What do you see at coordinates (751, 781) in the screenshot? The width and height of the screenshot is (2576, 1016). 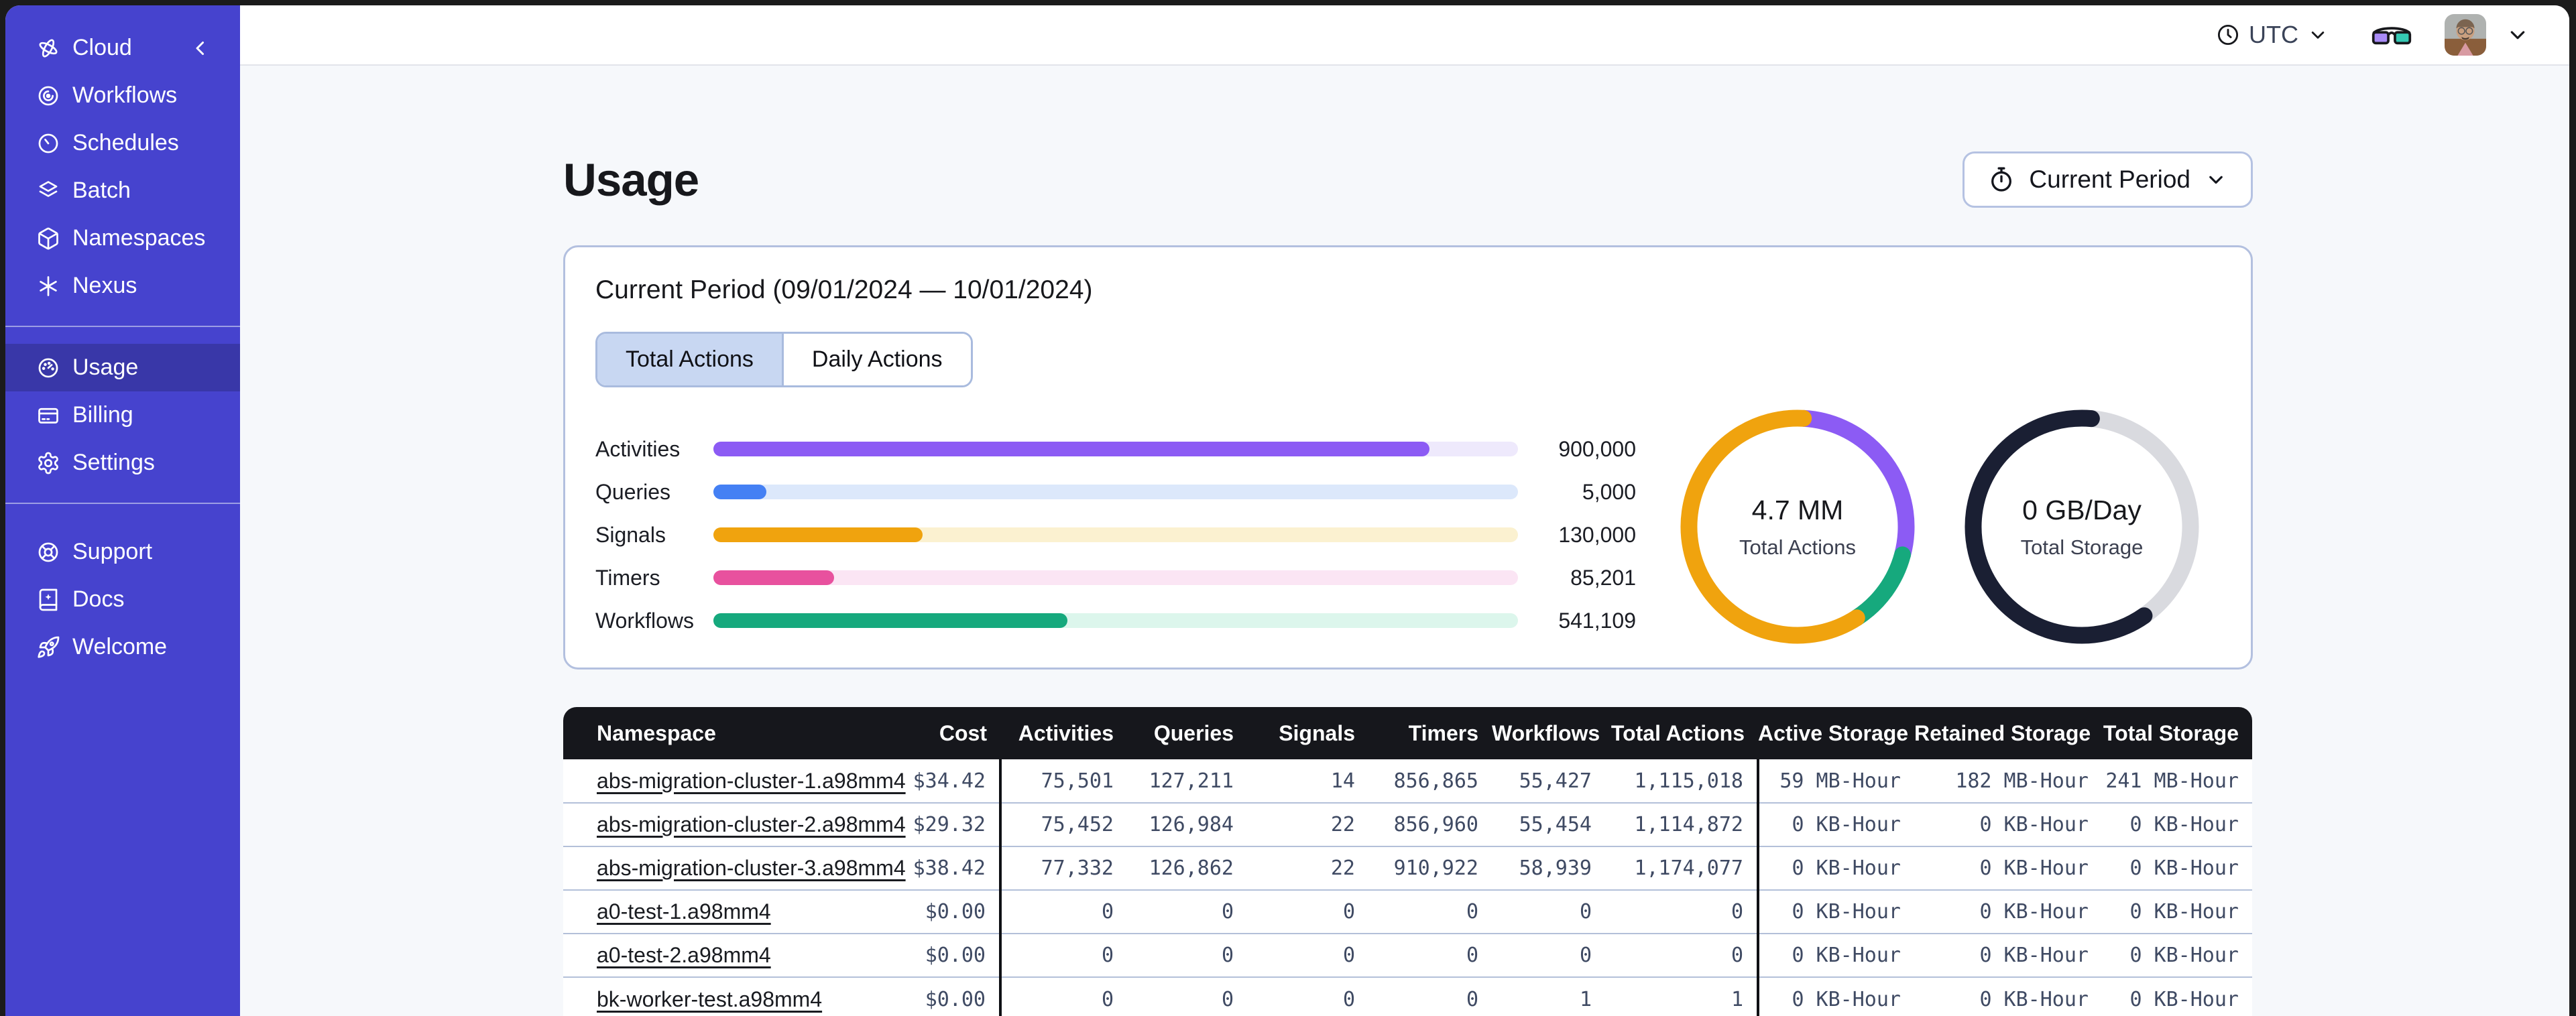 I see `namespace-link: abs-migration-cluster-1.a98mm4` at bounding box center [751, 781].